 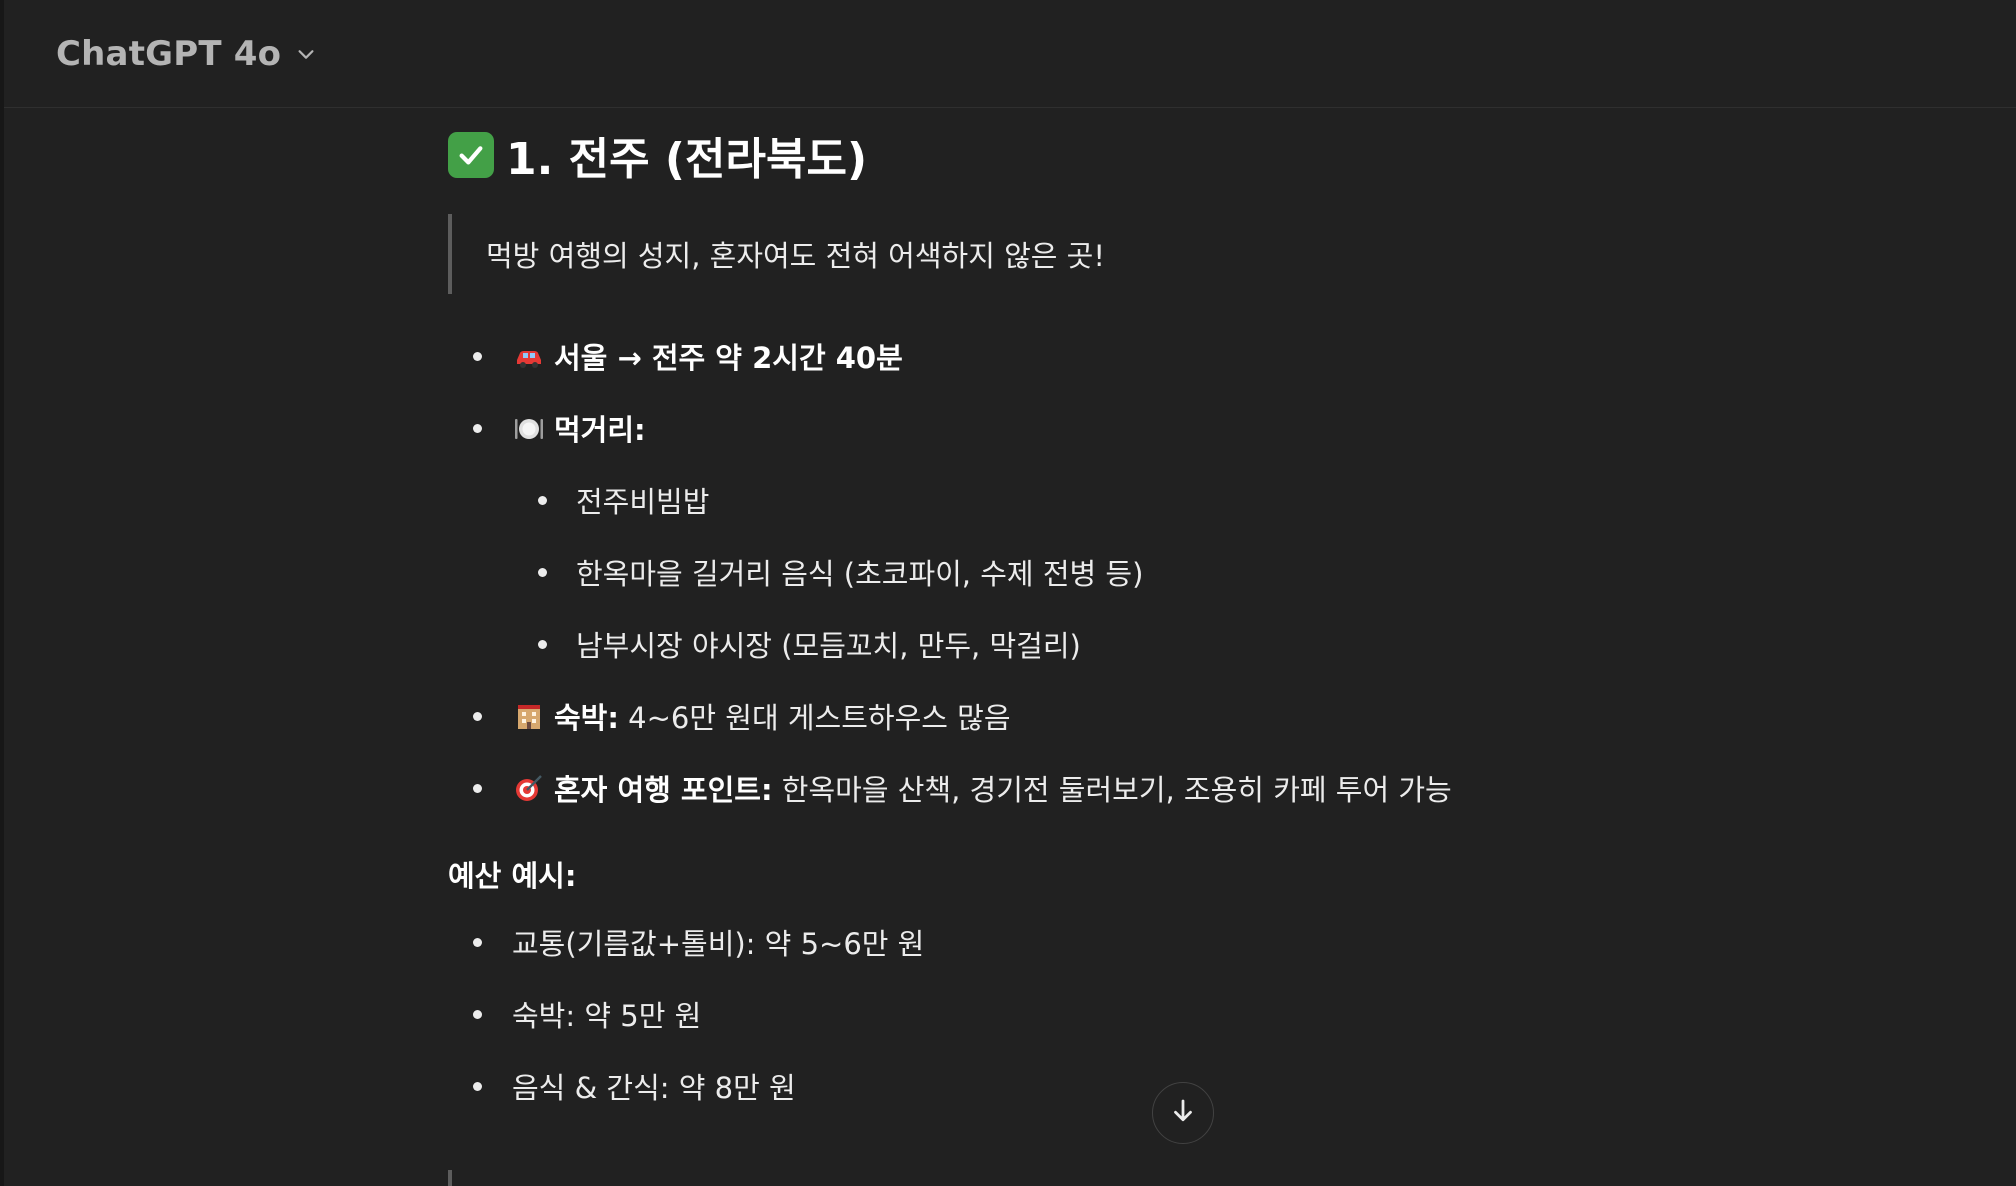 I want to click on model-selector-button: ChatGPT 4o, so click(x=187, y=54).